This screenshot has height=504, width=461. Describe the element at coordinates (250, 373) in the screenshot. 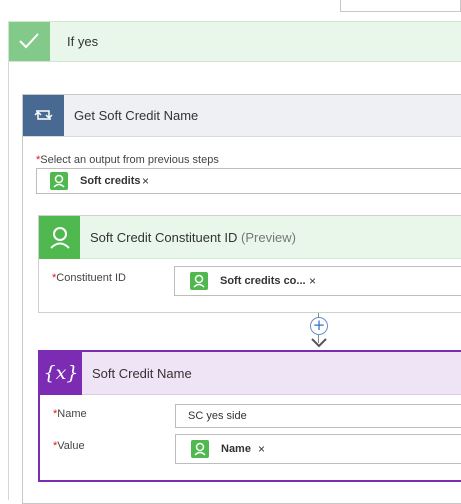

I see `variable-header: {x} Soft Credit Name` at that location.